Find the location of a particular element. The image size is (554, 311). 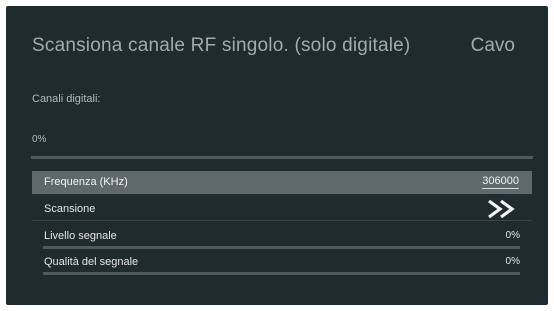

scan-progress-text: 0% is located at coordinates (39, 139).